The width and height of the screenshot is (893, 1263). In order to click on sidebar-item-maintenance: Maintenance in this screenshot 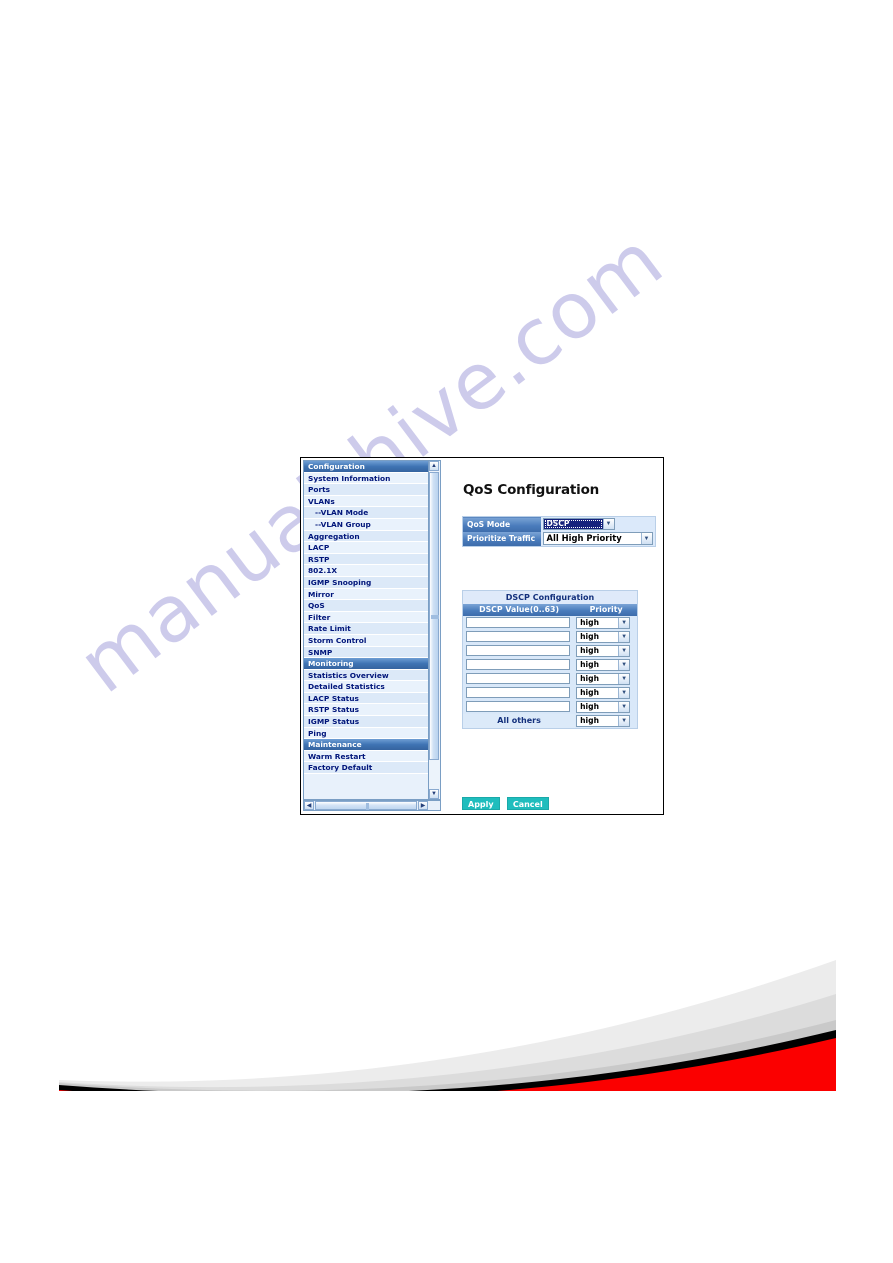, I will do `click(366, 745)`.